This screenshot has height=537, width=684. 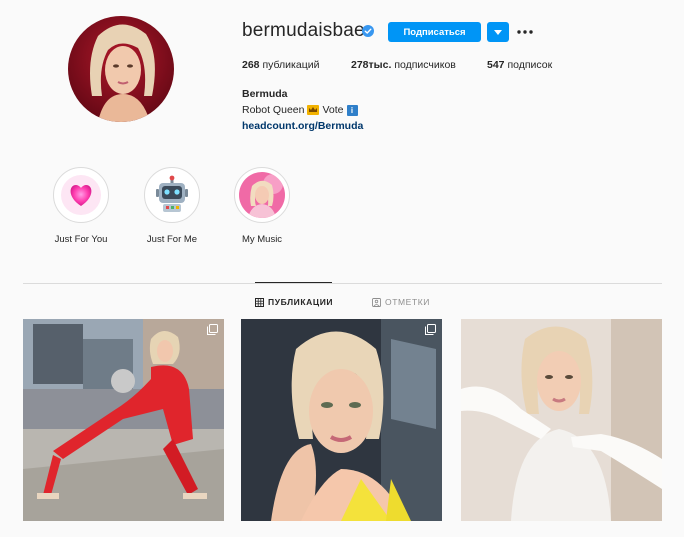 I want to click on suggestions-dropdown-button, so click(x=498, y=32).